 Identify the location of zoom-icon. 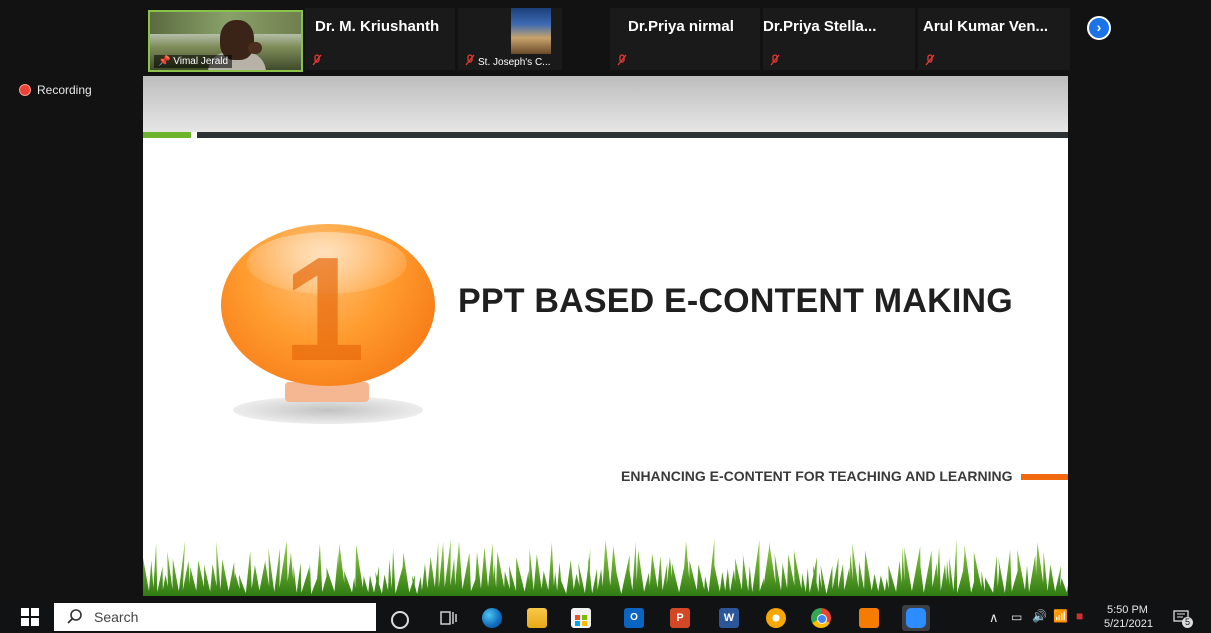
(916, 618).